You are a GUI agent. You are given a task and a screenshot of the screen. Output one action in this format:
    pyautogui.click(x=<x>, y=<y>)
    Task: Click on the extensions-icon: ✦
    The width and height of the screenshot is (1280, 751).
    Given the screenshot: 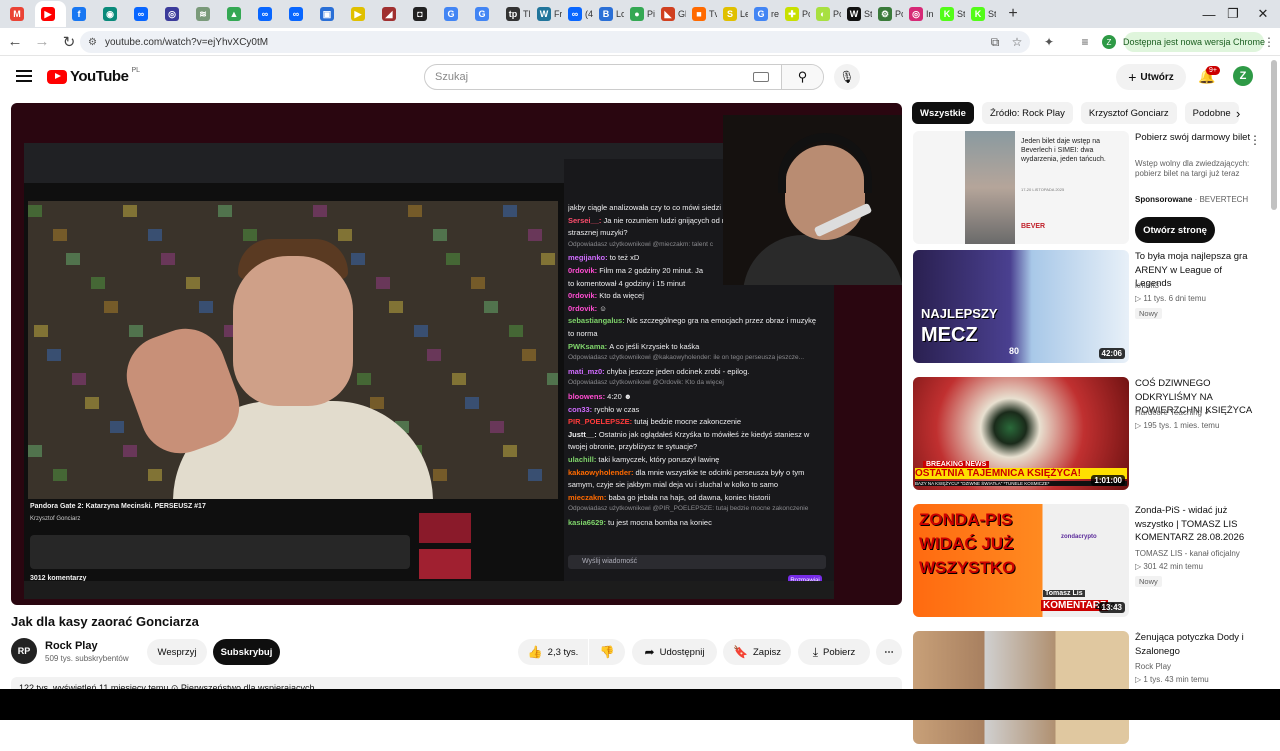 What is the action you would take?
    pyautogui.click(x=1049, y=42)
    